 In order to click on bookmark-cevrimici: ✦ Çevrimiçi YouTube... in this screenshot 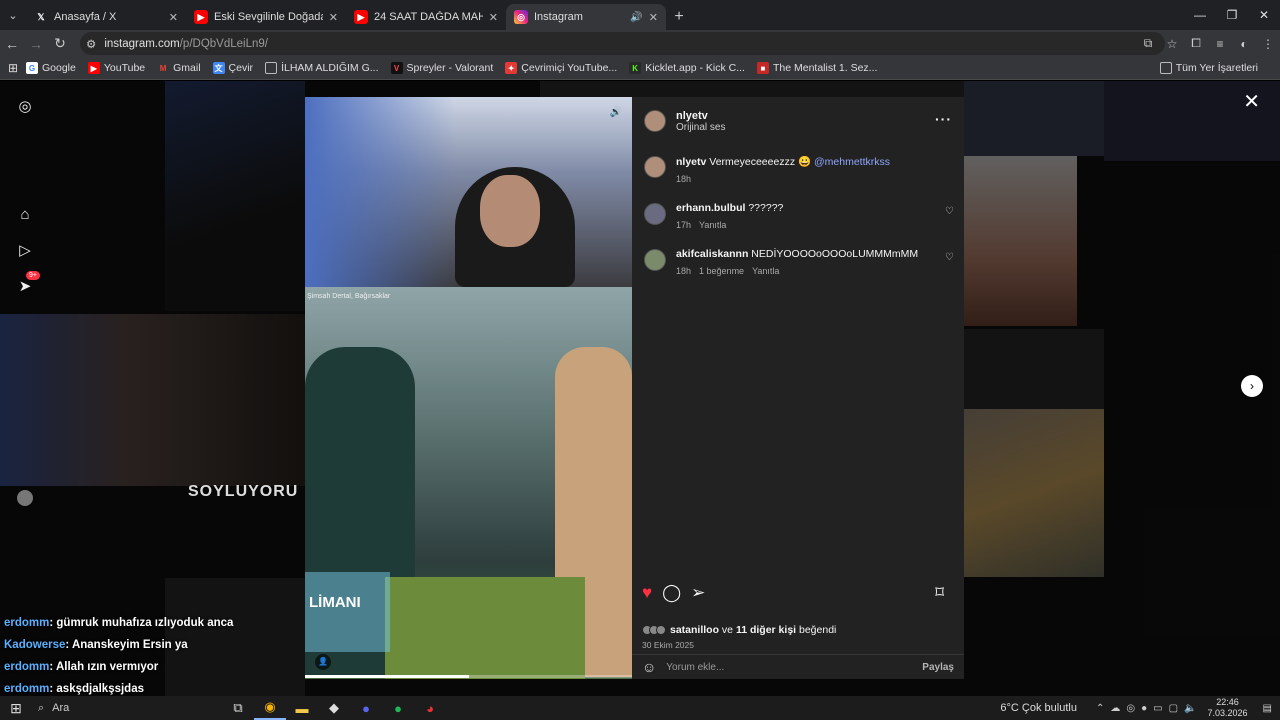, I will do `click(561, 68)`.